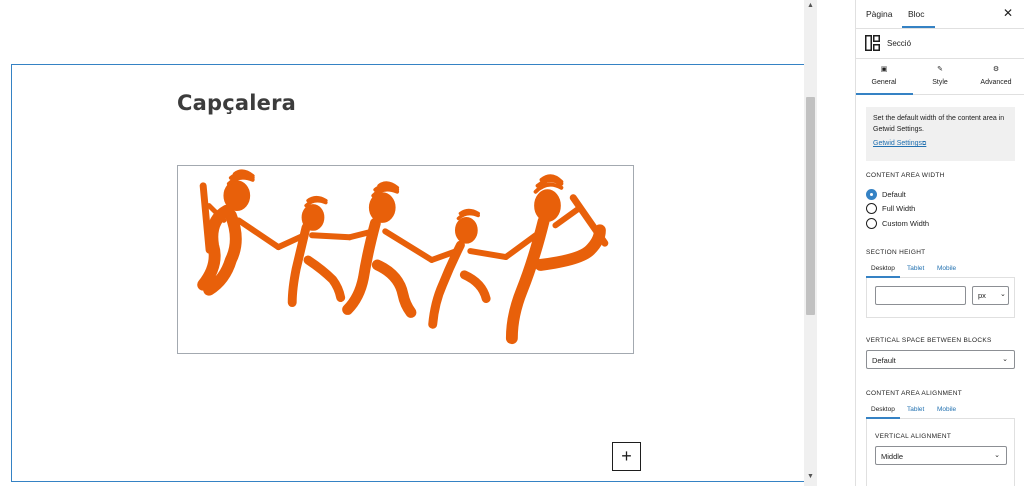  Describe the element at coordinates (982, 295) in the screenshot. I see `unit-value: px` at that location.